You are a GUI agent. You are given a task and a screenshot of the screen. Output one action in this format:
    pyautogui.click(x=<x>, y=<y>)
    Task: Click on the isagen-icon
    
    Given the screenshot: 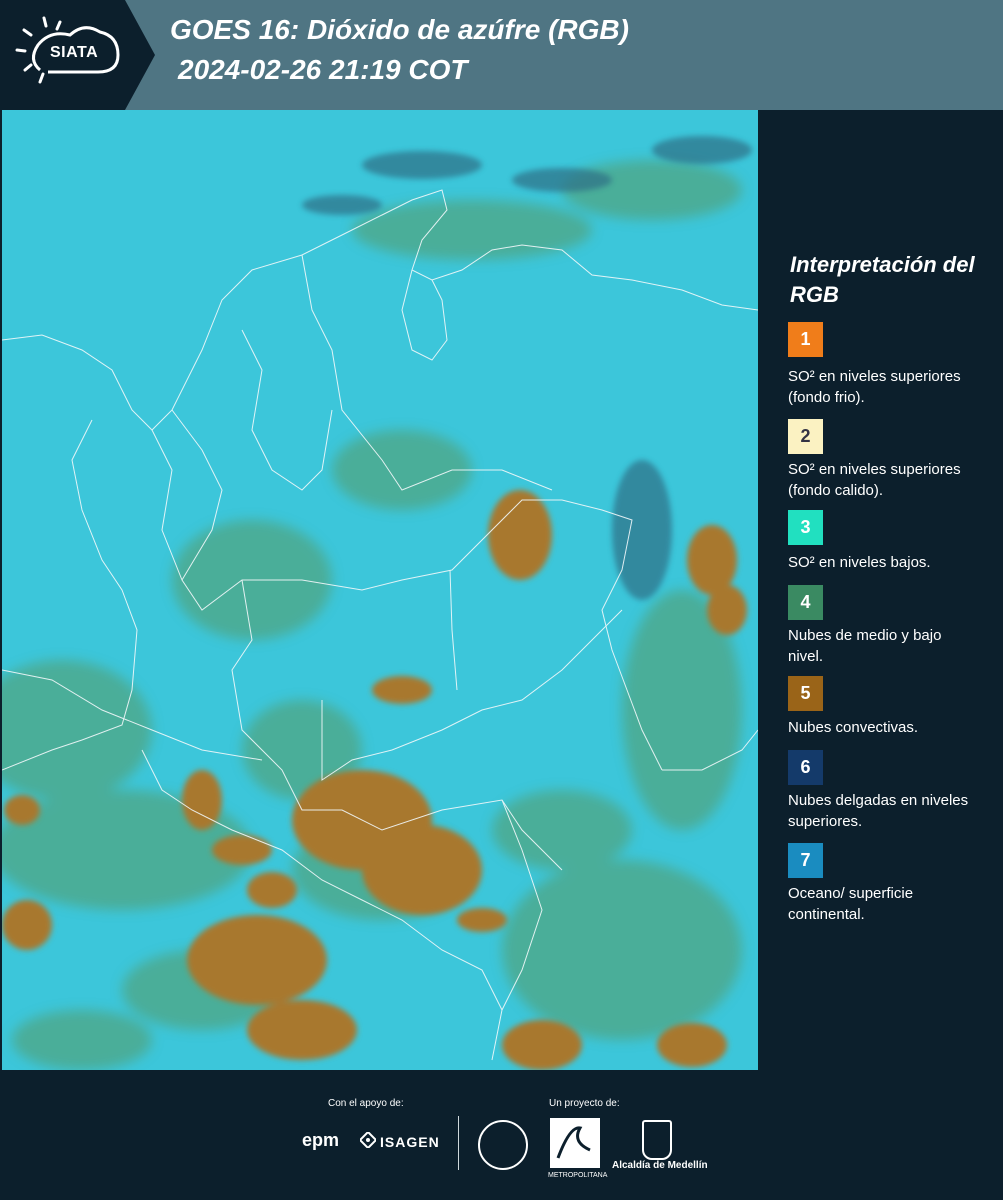 What is the action you would take?
    pyautogui.click(x=368, y=1140)
    